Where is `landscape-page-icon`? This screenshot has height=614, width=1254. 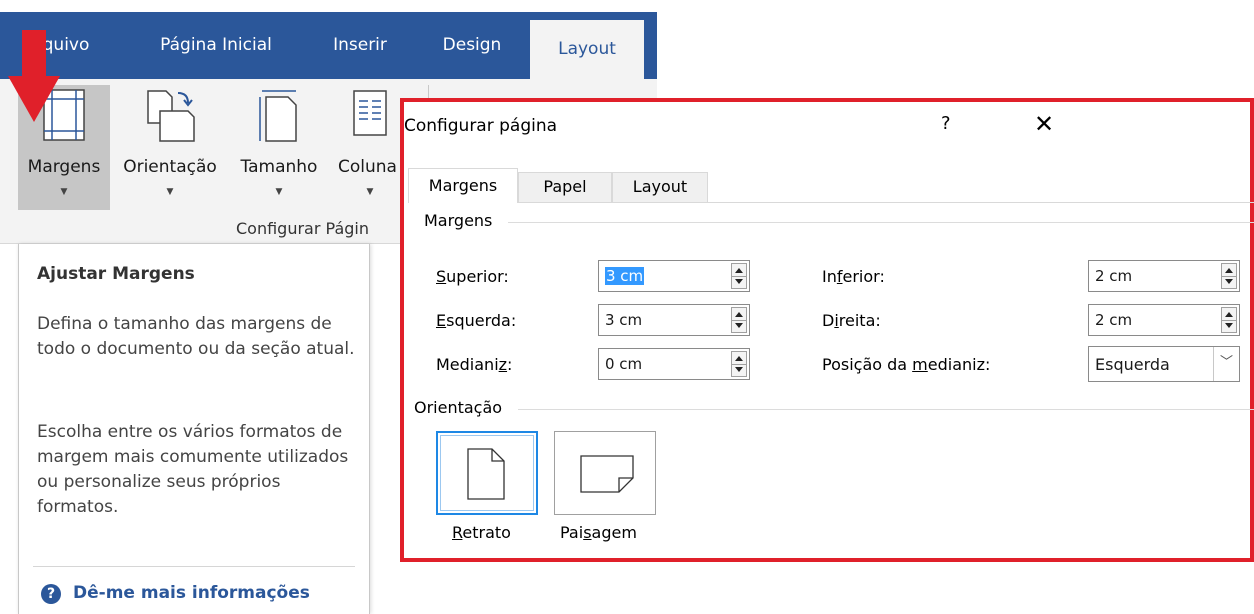 landscape-page-icon is located at coordinates (607, 476).